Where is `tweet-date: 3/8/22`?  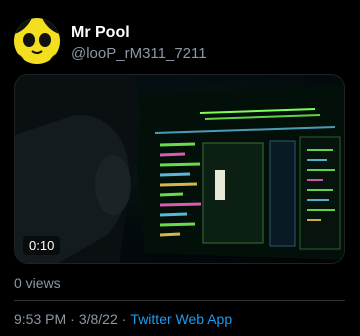
tweet-date: 3/8/22 is located at coordinates (98, 319).